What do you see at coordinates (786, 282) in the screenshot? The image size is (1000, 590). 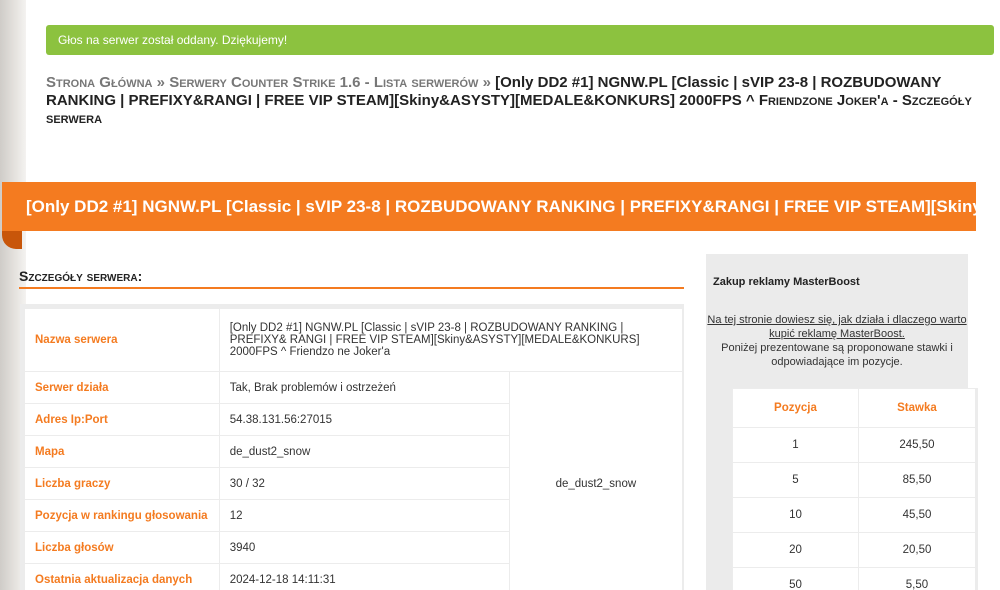 I see `sidebar-title: Zakup reklamy MasterBoost` at bounding box center [786, 282].